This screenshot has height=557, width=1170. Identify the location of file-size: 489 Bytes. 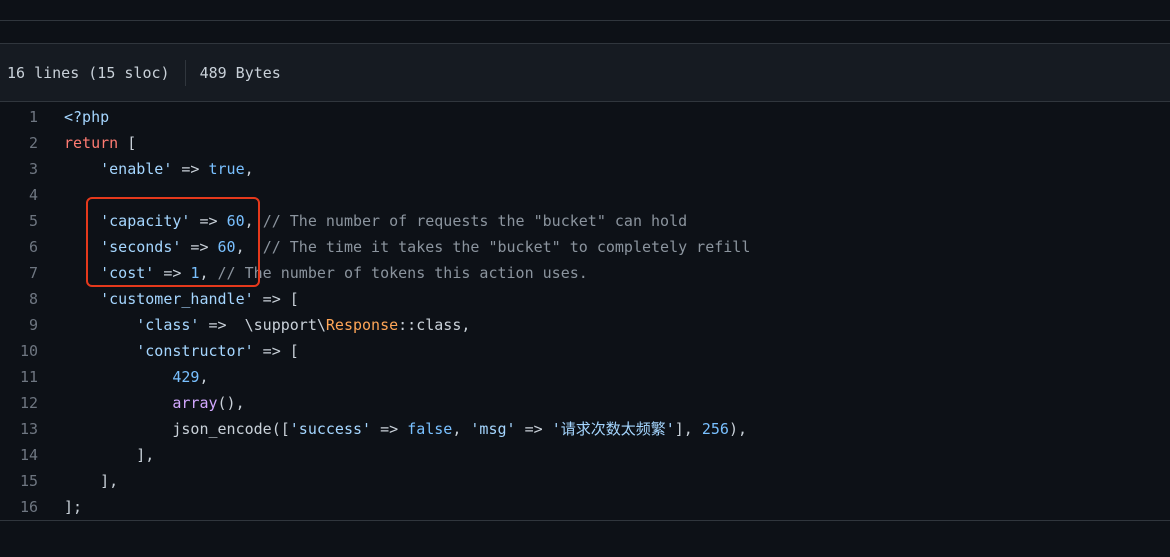
(240, 72).